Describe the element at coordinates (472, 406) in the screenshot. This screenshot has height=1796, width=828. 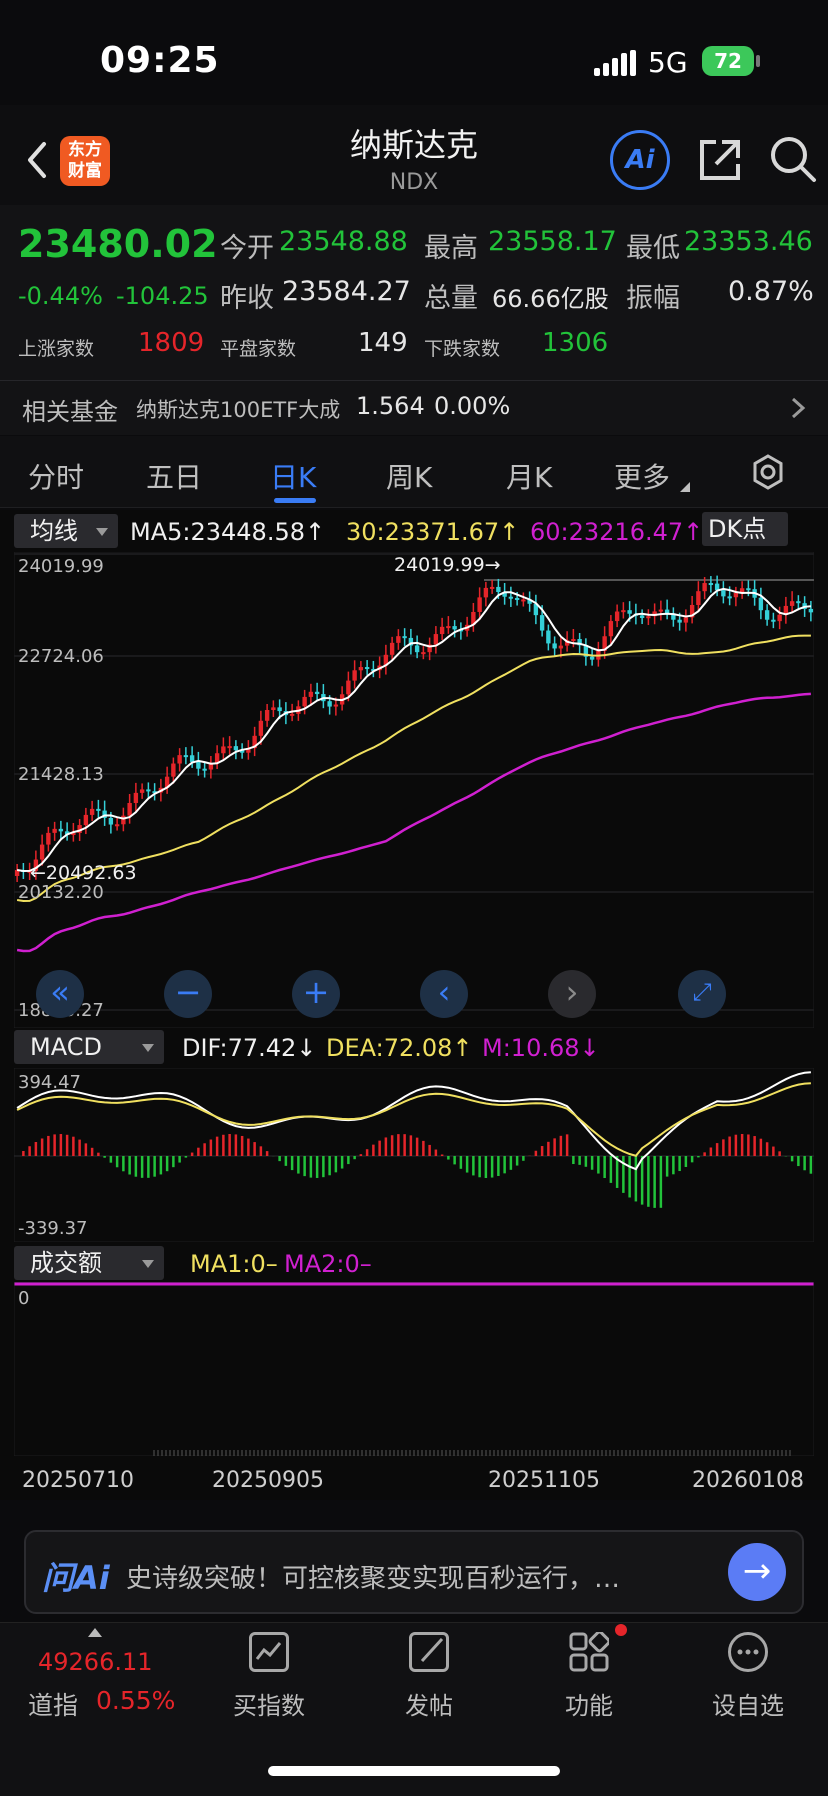
I see `fund-change: 0.00%` at that location.